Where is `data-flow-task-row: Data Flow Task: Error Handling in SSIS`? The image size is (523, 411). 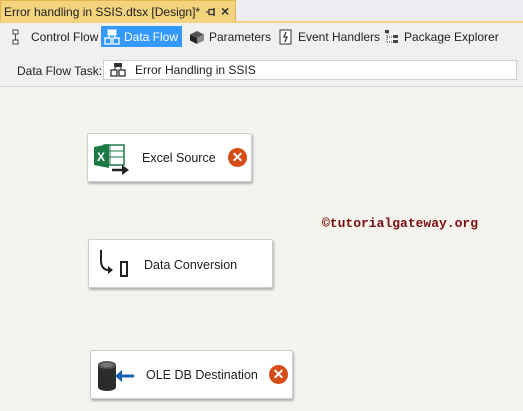 data-flow-task-row: Data Flow Task: Error Handling in SSIS is located at coordinates (261, 68).